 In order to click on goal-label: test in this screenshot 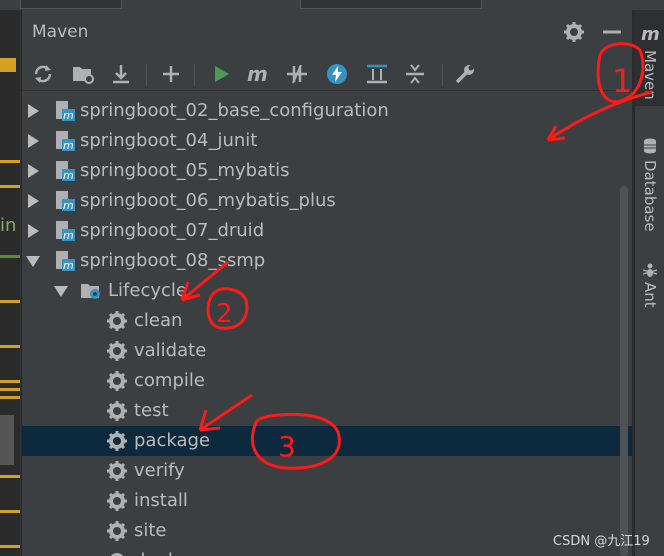, I will do `click(151, 410)`.